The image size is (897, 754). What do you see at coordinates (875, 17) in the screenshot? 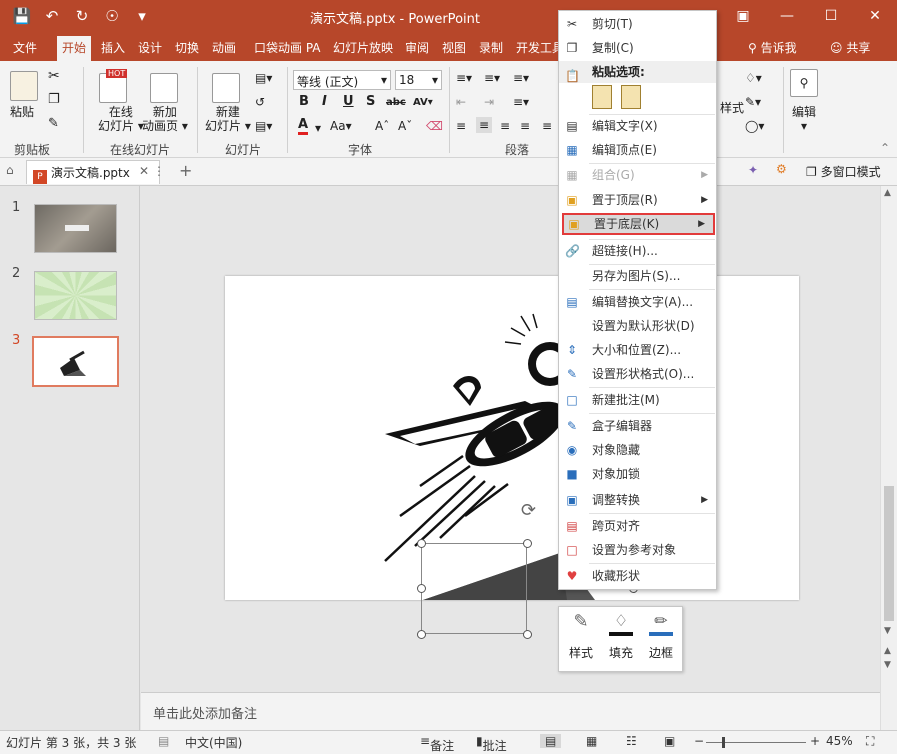
I see `close-icon: ✕` at bounding box center [875, 17].